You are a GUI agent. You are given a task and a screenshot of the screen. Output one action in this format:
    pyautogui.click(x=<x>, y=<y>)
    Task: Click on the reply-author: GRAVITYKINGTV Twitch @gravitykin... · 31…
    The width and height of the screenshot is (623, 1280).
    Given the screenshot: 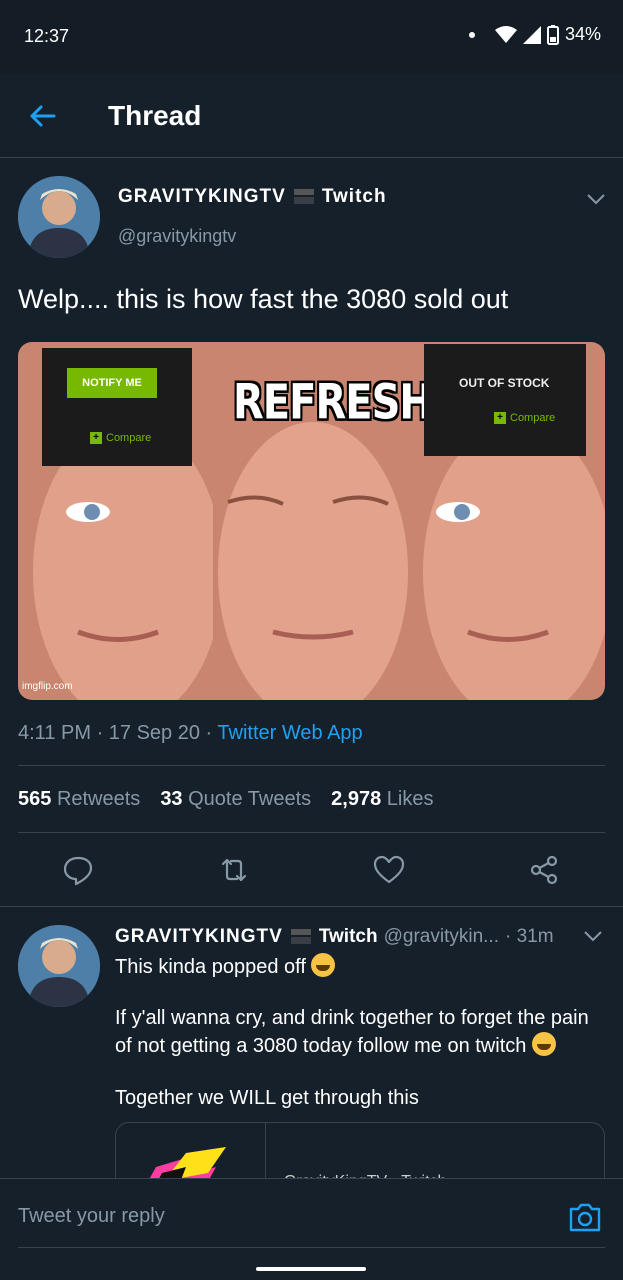 What is the action you would take?
    pyautogui.click(x=334, y=937)
    